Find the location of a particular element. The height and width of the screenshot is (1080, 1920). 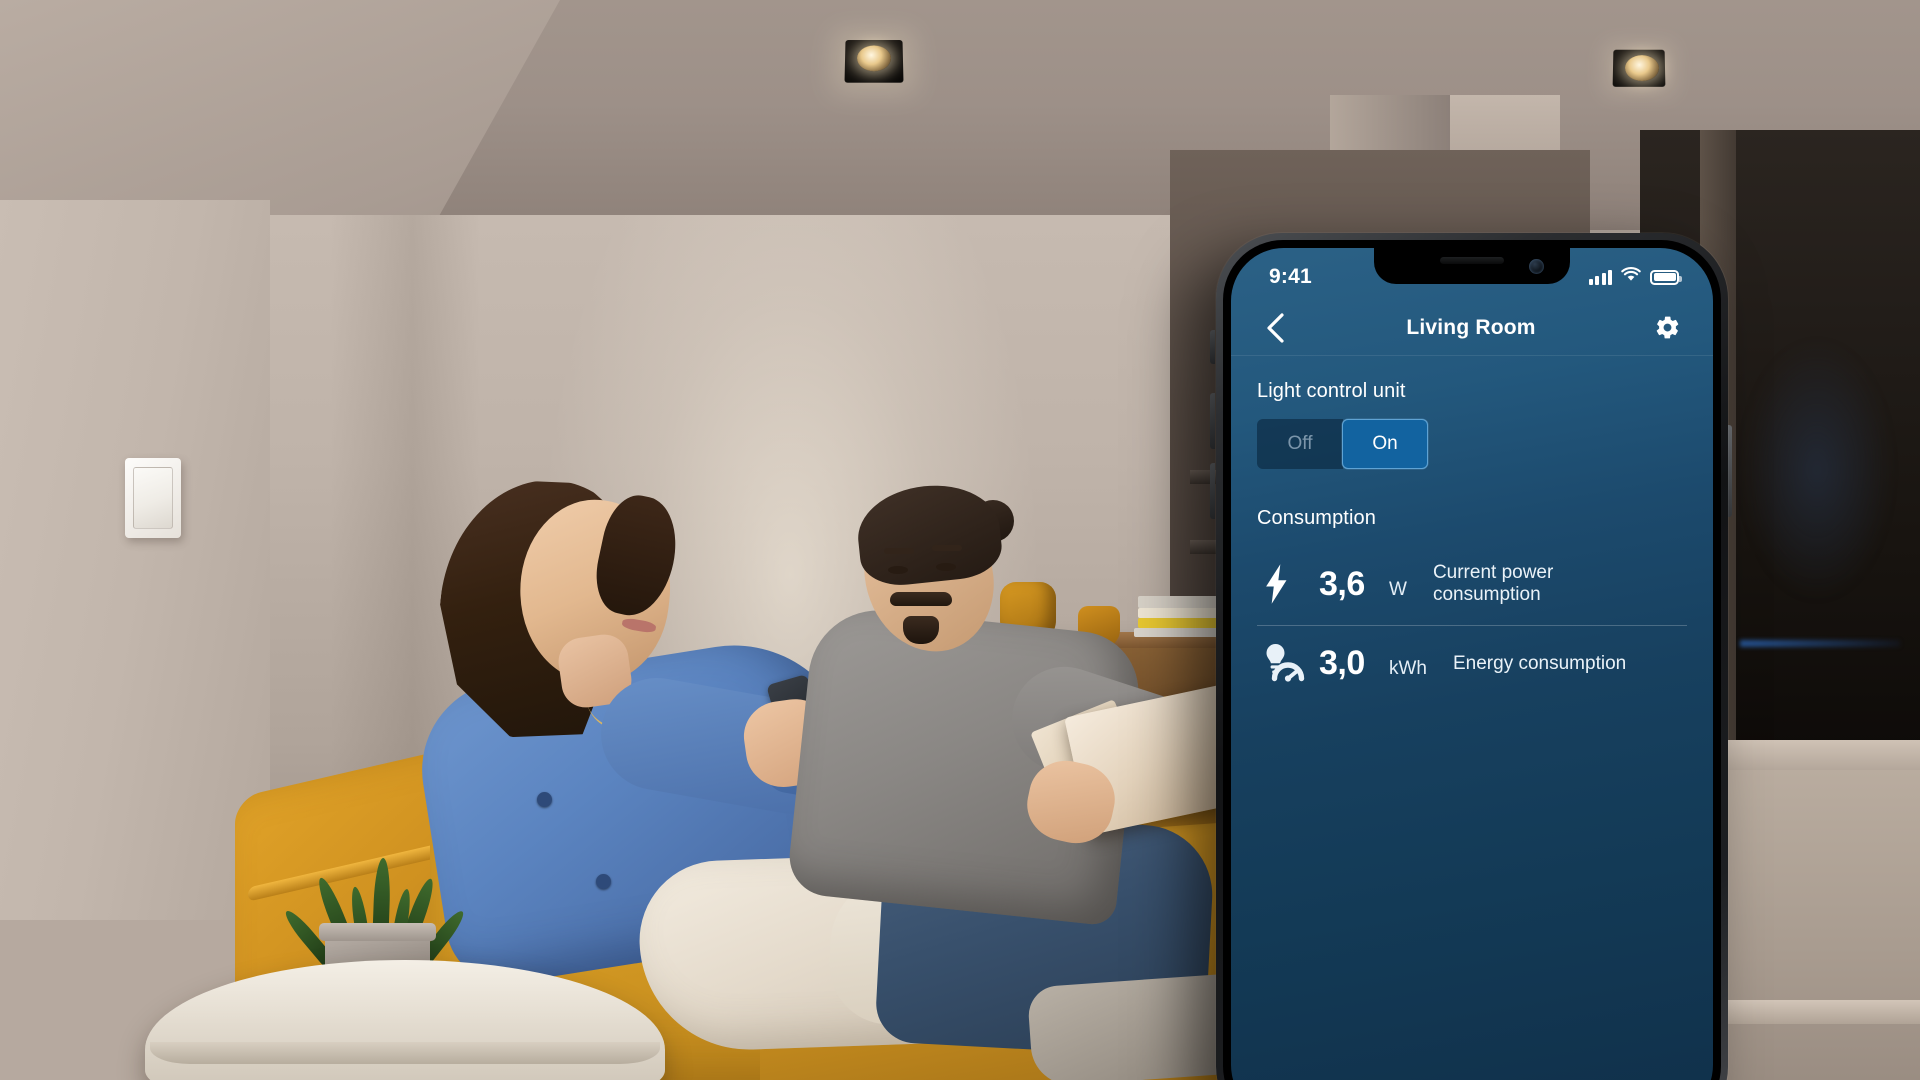

status-icons is located at coordinates (1635, 277).